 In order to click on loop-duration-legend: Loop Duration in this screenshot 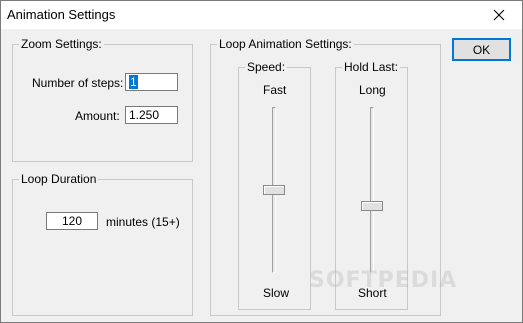, I will do `click(59, 179)`.